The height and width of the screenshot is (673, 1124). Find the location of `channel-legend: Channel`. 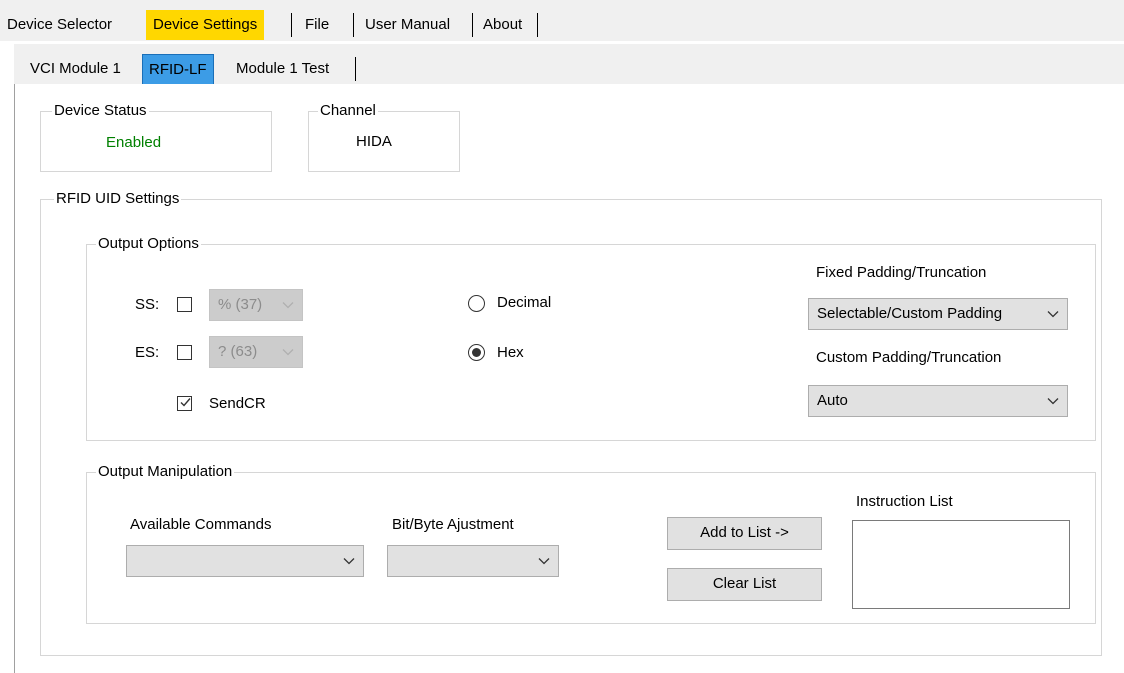

channel-legend: Channel is located at coordinates (348, 111).